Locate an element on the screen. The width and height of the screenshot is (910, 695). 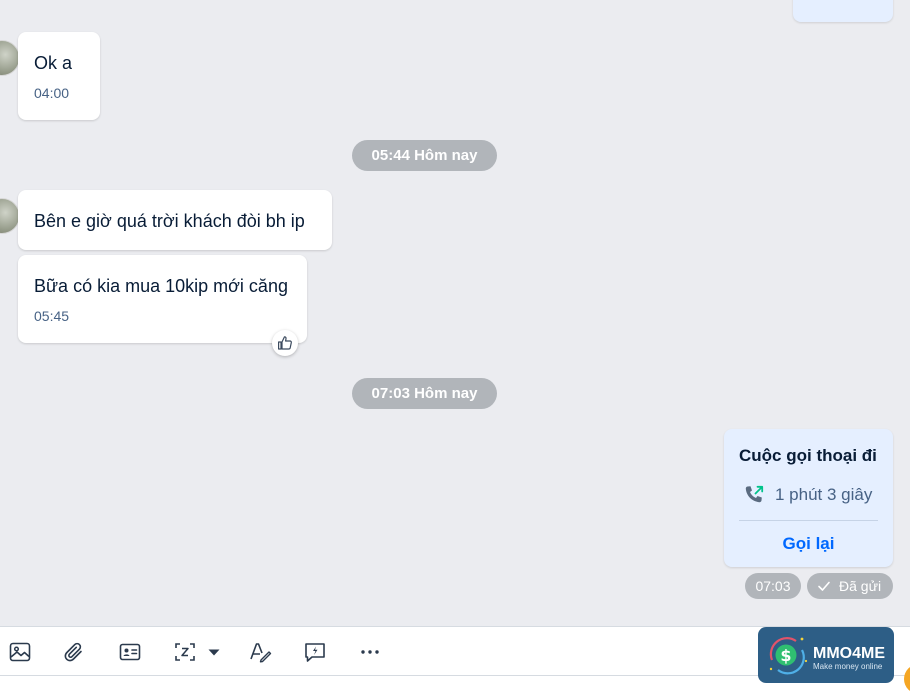
date-separator: 05:44 Hôm nay is located at coordinates (424, 155).